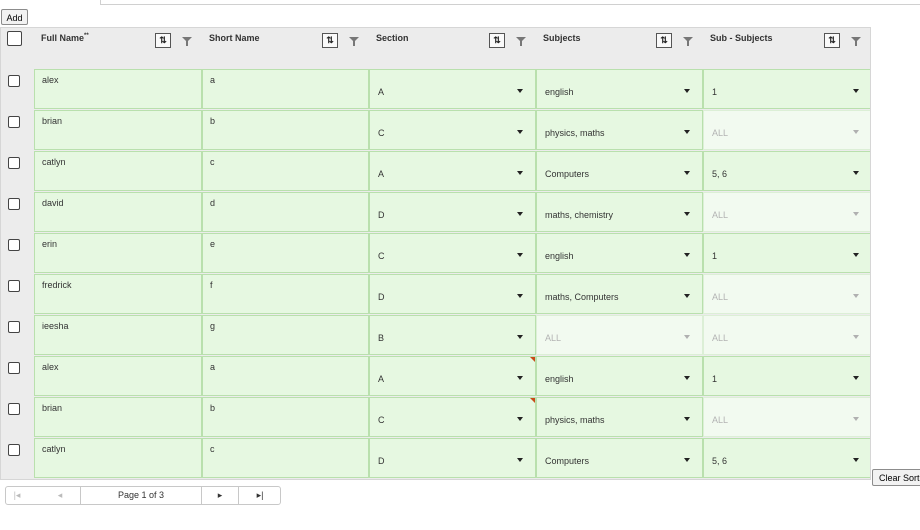 This screenshot has width=920, height=530. I want to click on first-page-icon: |◂, so click(17, 495).